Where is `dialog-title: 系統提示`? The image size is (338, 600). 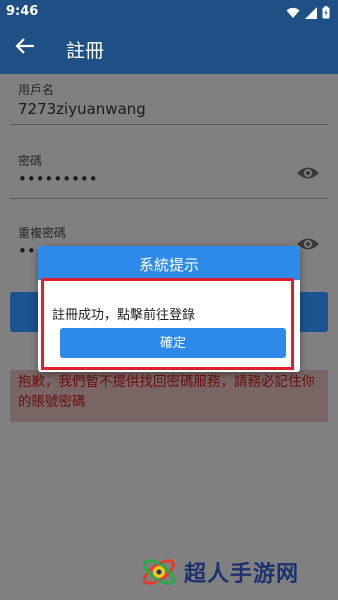
dialog-title: 系統提示 is located at coordinates (169, 263).